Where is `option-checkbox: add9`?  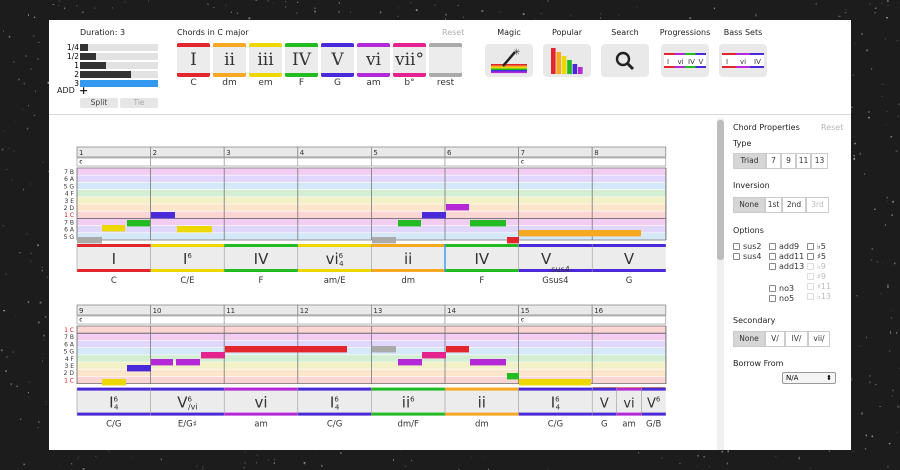 option-checkbox: add9 is located at coordinates (784, 247).